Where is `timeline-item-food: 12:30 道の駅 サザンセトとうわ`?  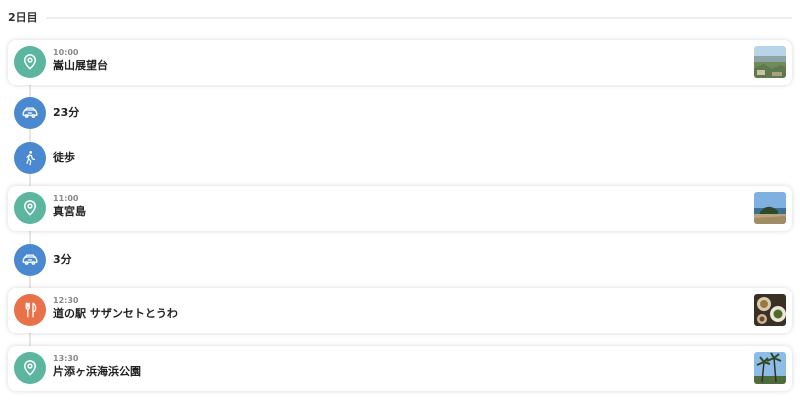
timeline-item-food: 12:30 道の駅 サザンセトとうわ is located at coordinates (400, 310).